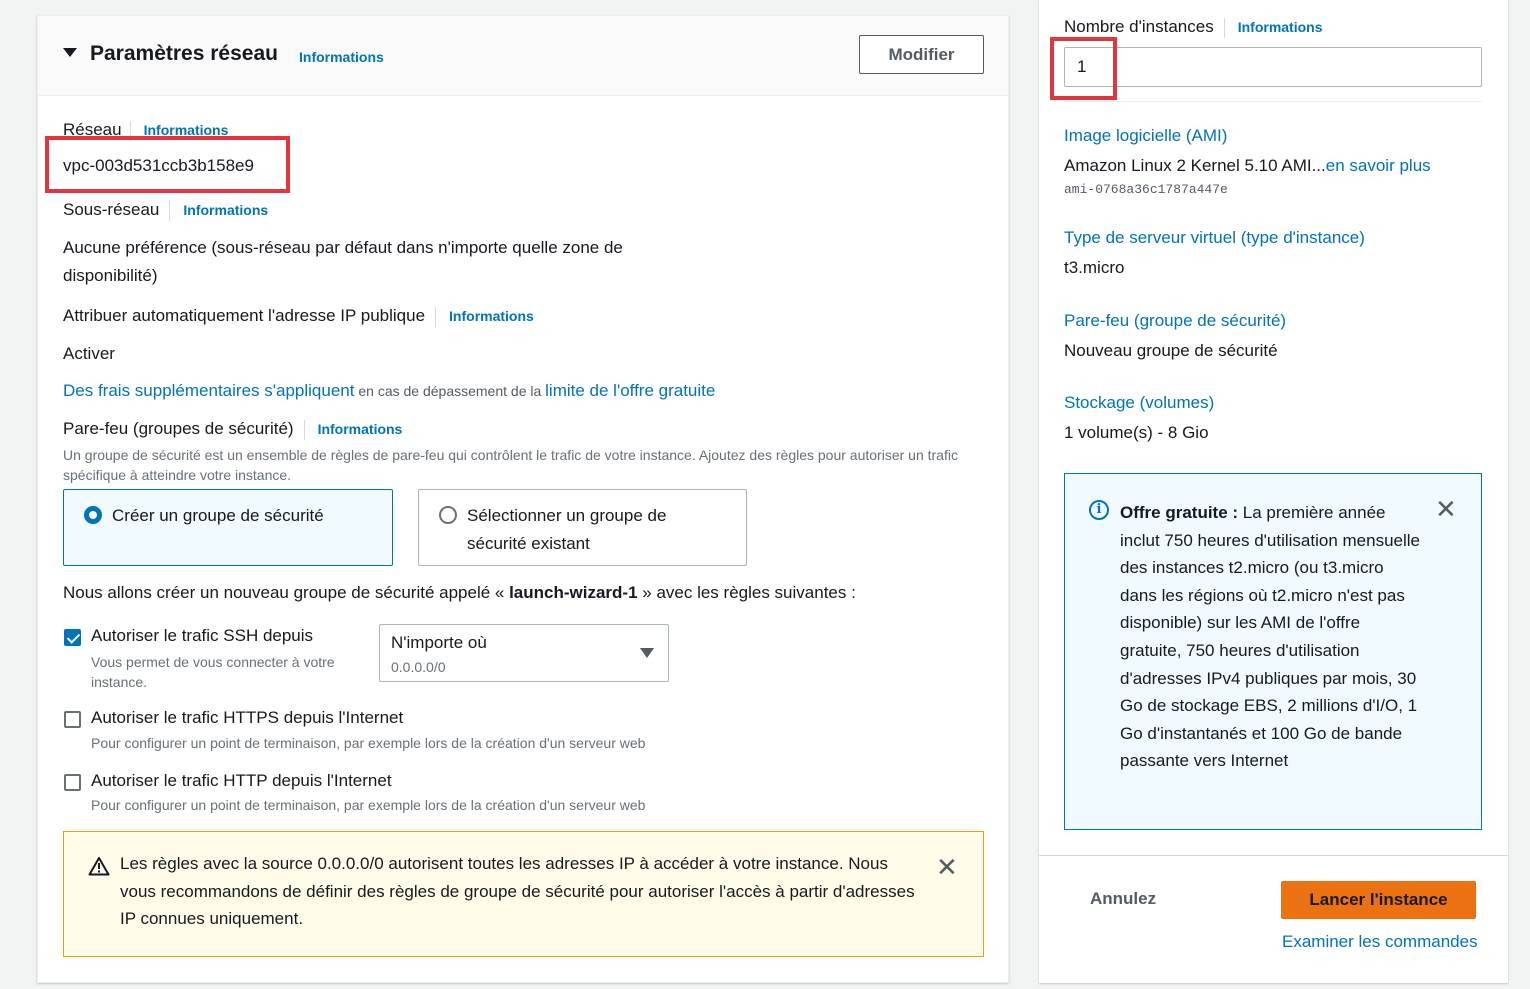 This screenshot has height=989, width=1530. Describe the element at coordinates (1380, 942) in the screenshot. I see `review-commands-link: Examiner les commandes` at that location.